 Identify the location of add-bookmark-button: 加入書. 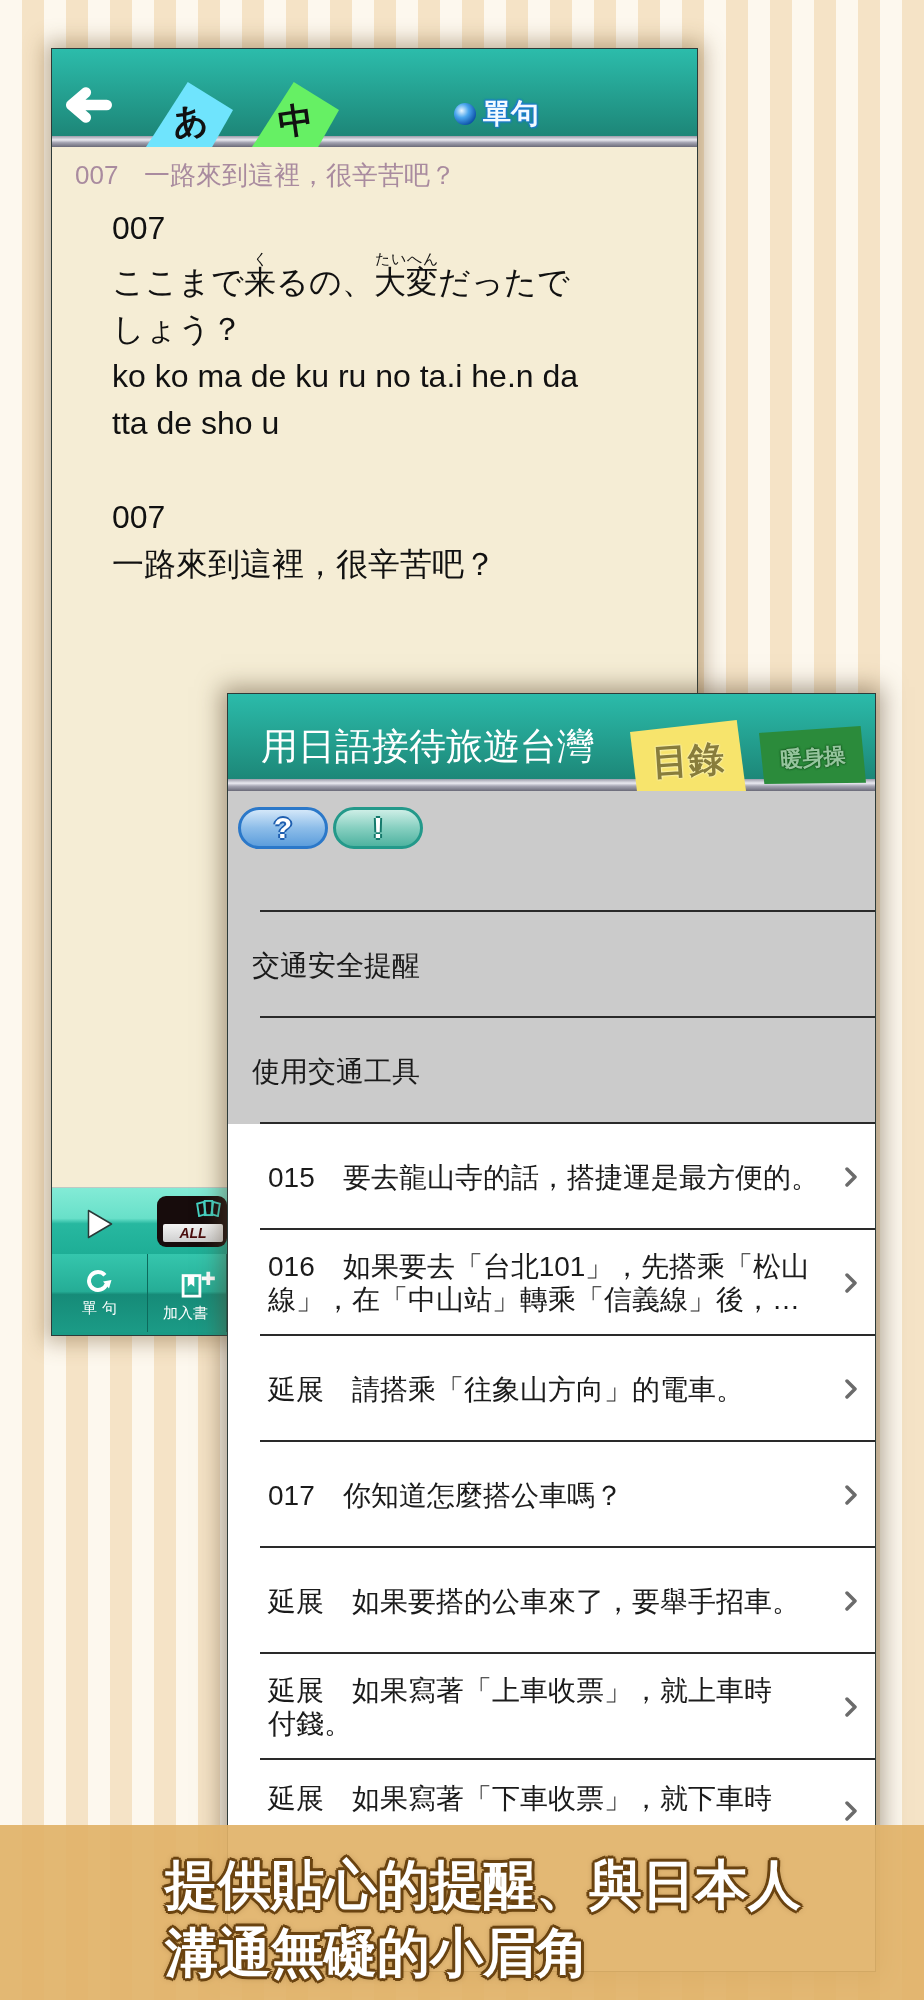
(187, 1293).